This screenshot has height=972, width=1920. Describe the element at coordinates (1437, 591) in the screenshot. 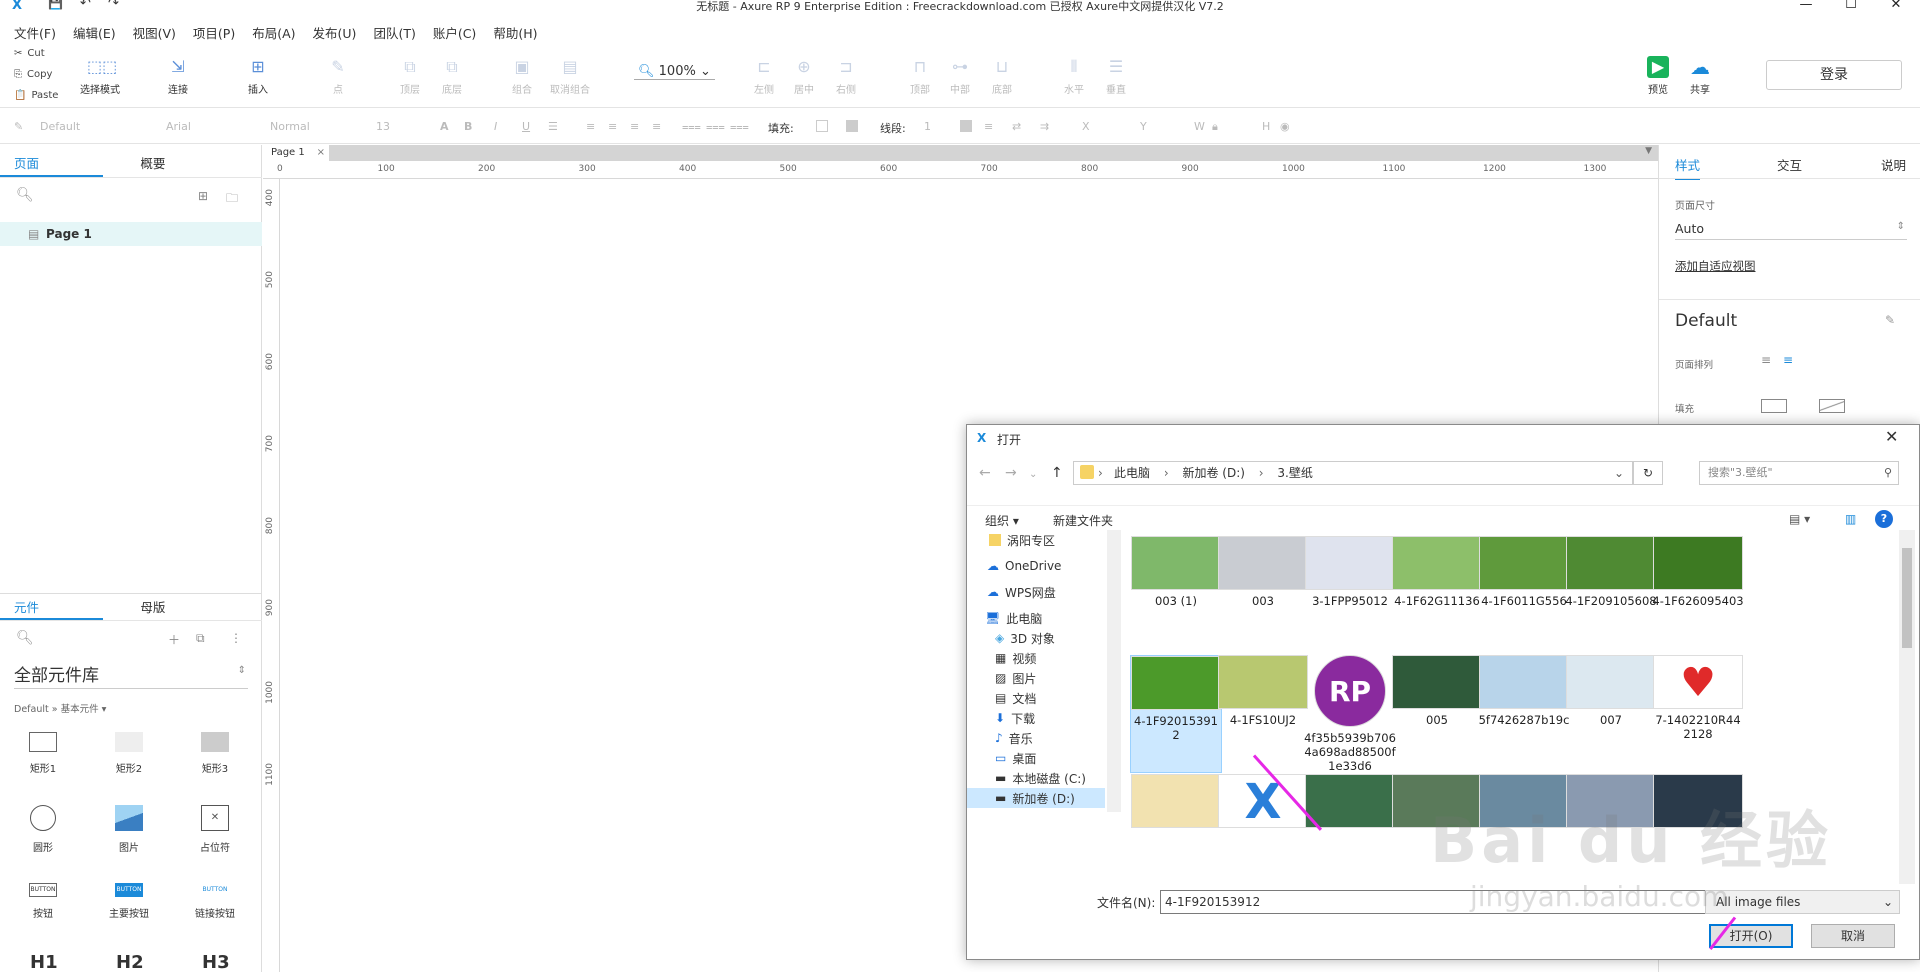

I see `file-item: 4-1F62G11136` at that location.